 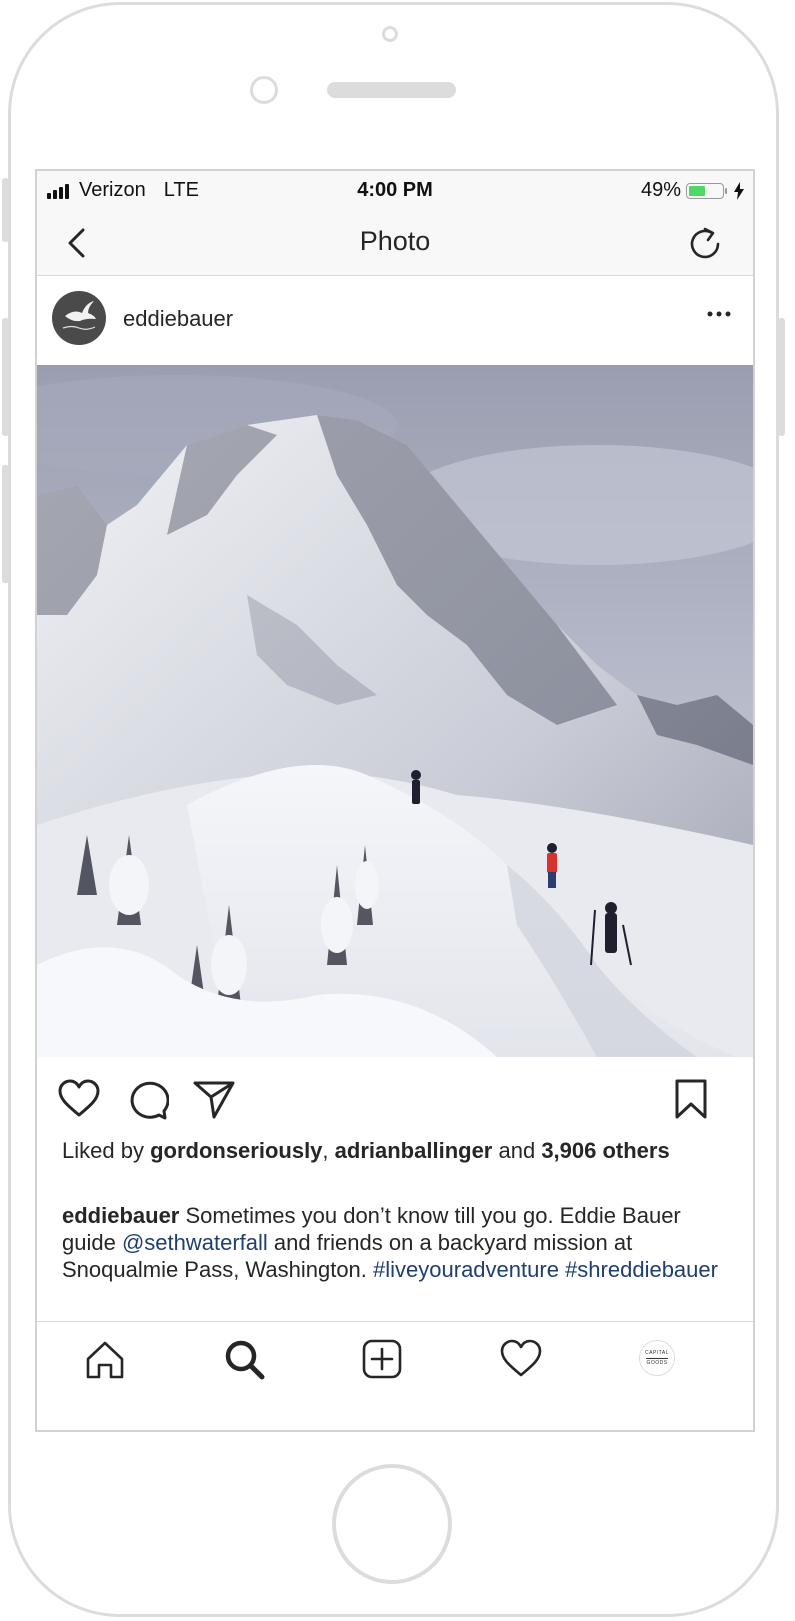 I want to click on profile-tab: CAPITAL GOODS, so click(x=657, y=1358).